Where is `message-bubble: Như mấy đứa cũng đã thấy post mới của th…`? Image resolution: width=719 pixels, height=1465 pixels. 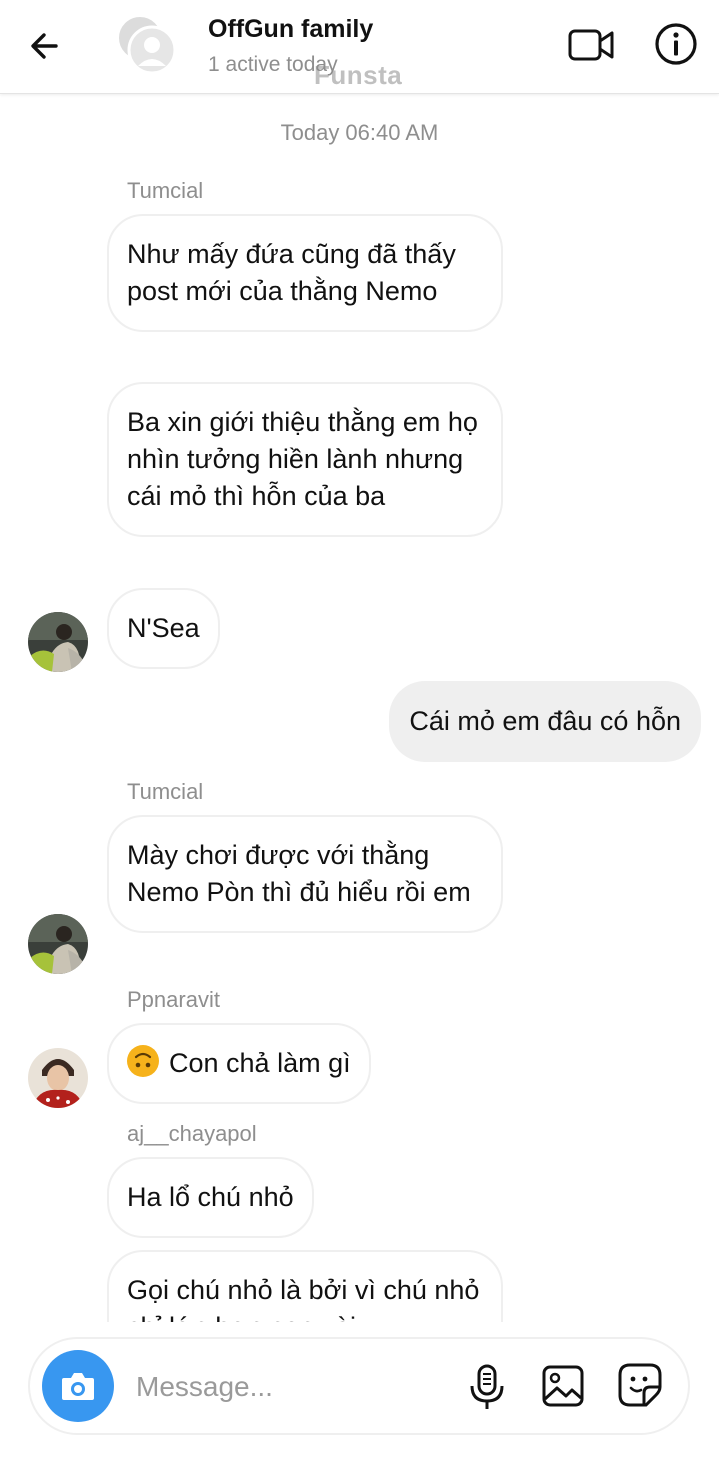 message-bubble: Như mấy đứa cũng đã thấy post mới của th… is located at coordinates (305, 273).